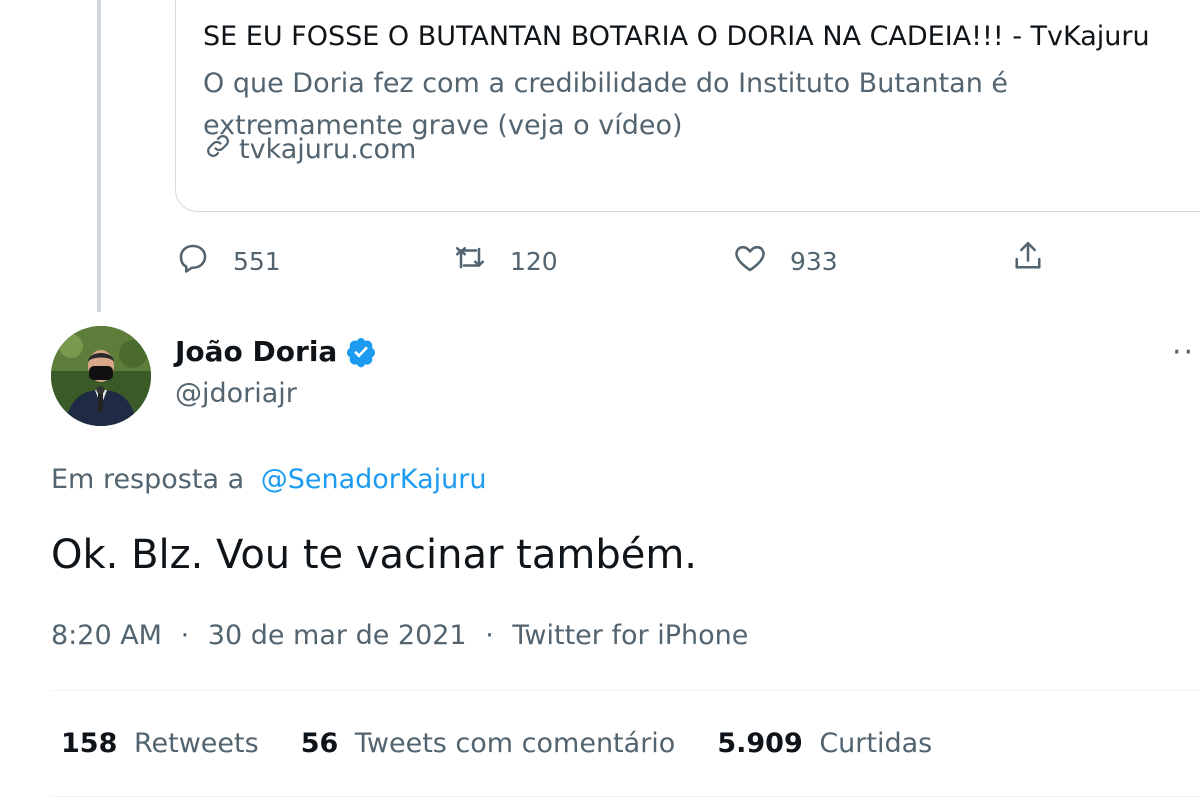  I want to click on reply-context-prefix: Em resposta a, so click(148, 479).